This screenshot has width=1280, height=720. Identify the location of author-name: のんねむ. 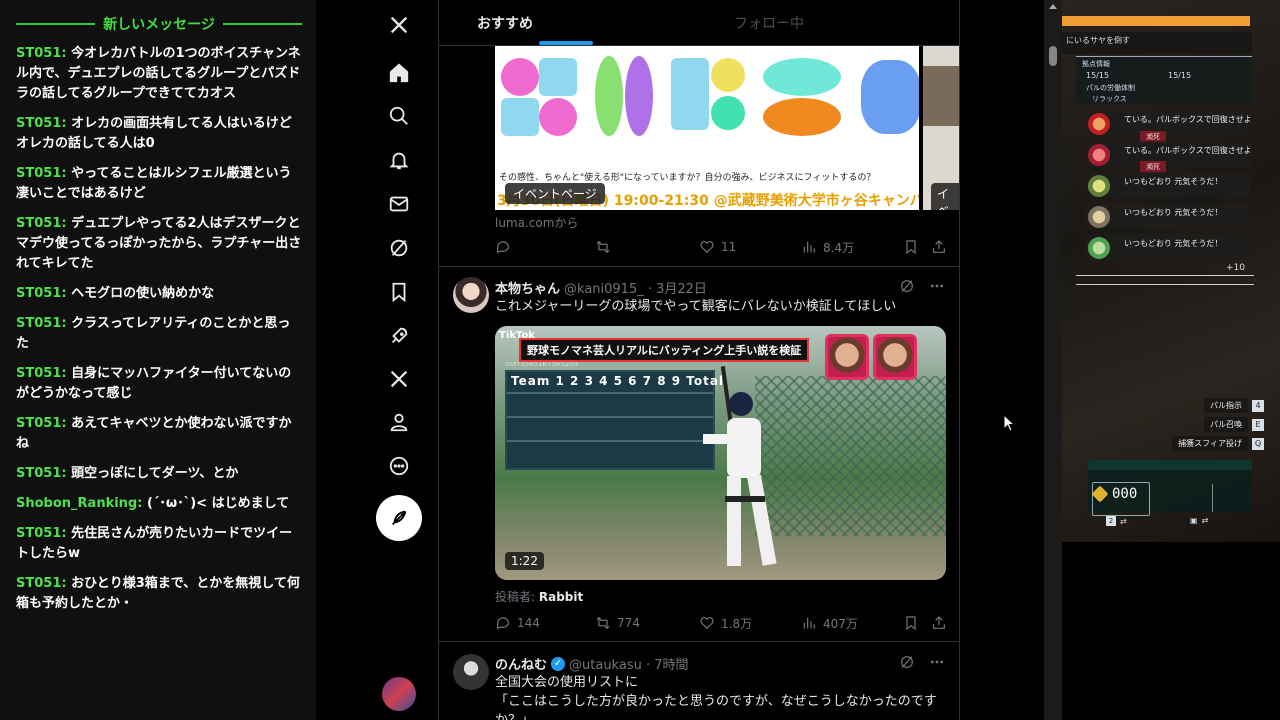
(521, 663).